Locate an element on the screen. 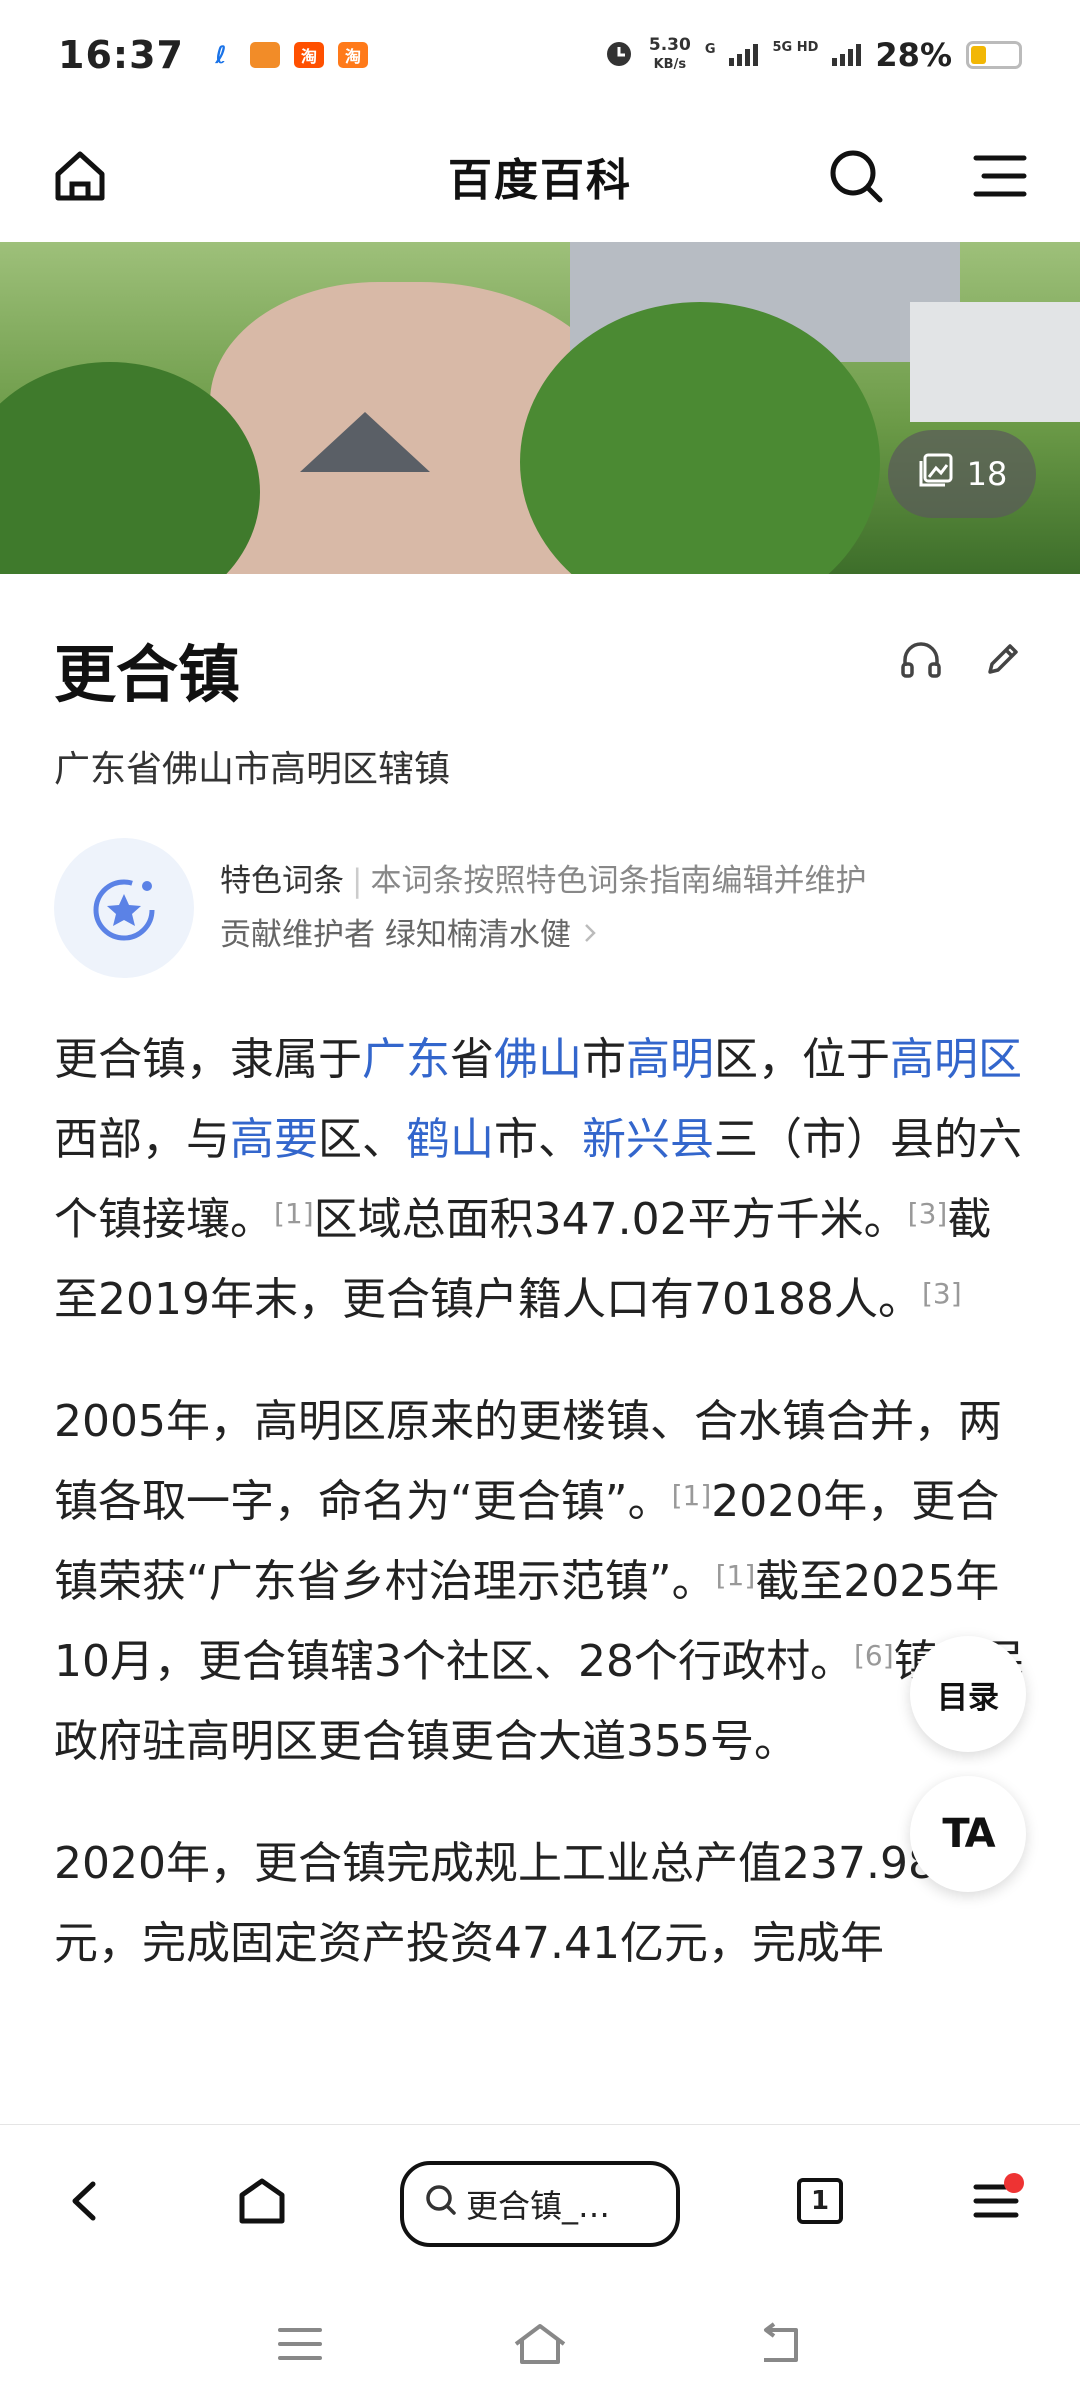 The height and width of the screenshot is (2400, 1080). text-segment: 省 is located at coordinates (472, 1059).